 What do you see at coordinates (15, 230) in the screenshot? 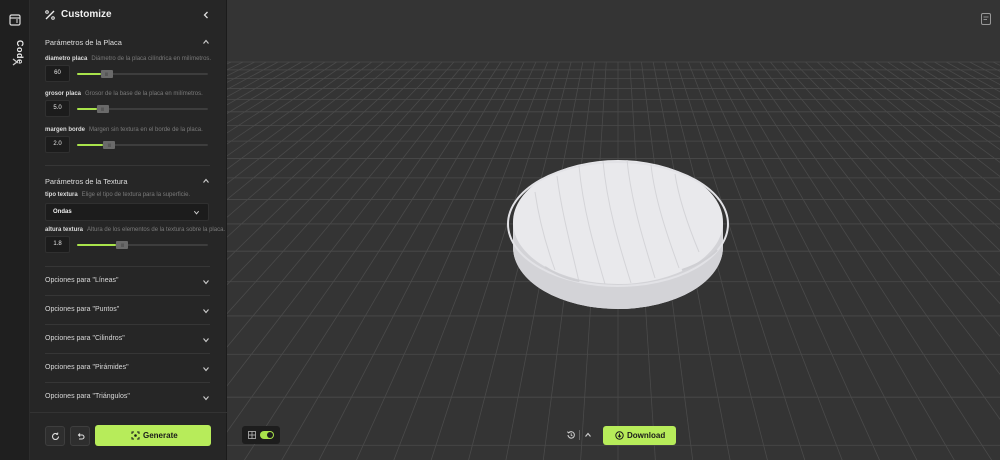
I see `code-rail: Code` at bounding box center [15, 230].